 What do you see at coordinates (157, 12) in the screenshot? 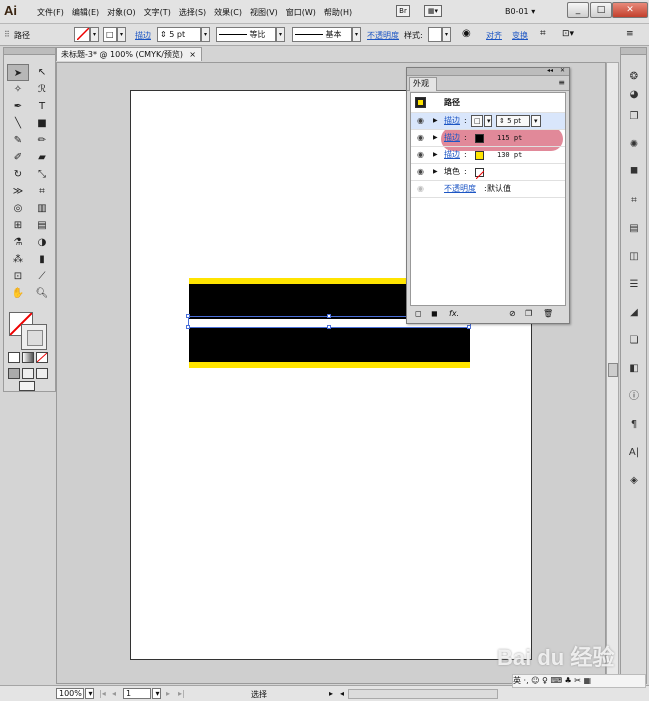
I see `menu-type: 文字(T)` at bounding box center [157, 12].